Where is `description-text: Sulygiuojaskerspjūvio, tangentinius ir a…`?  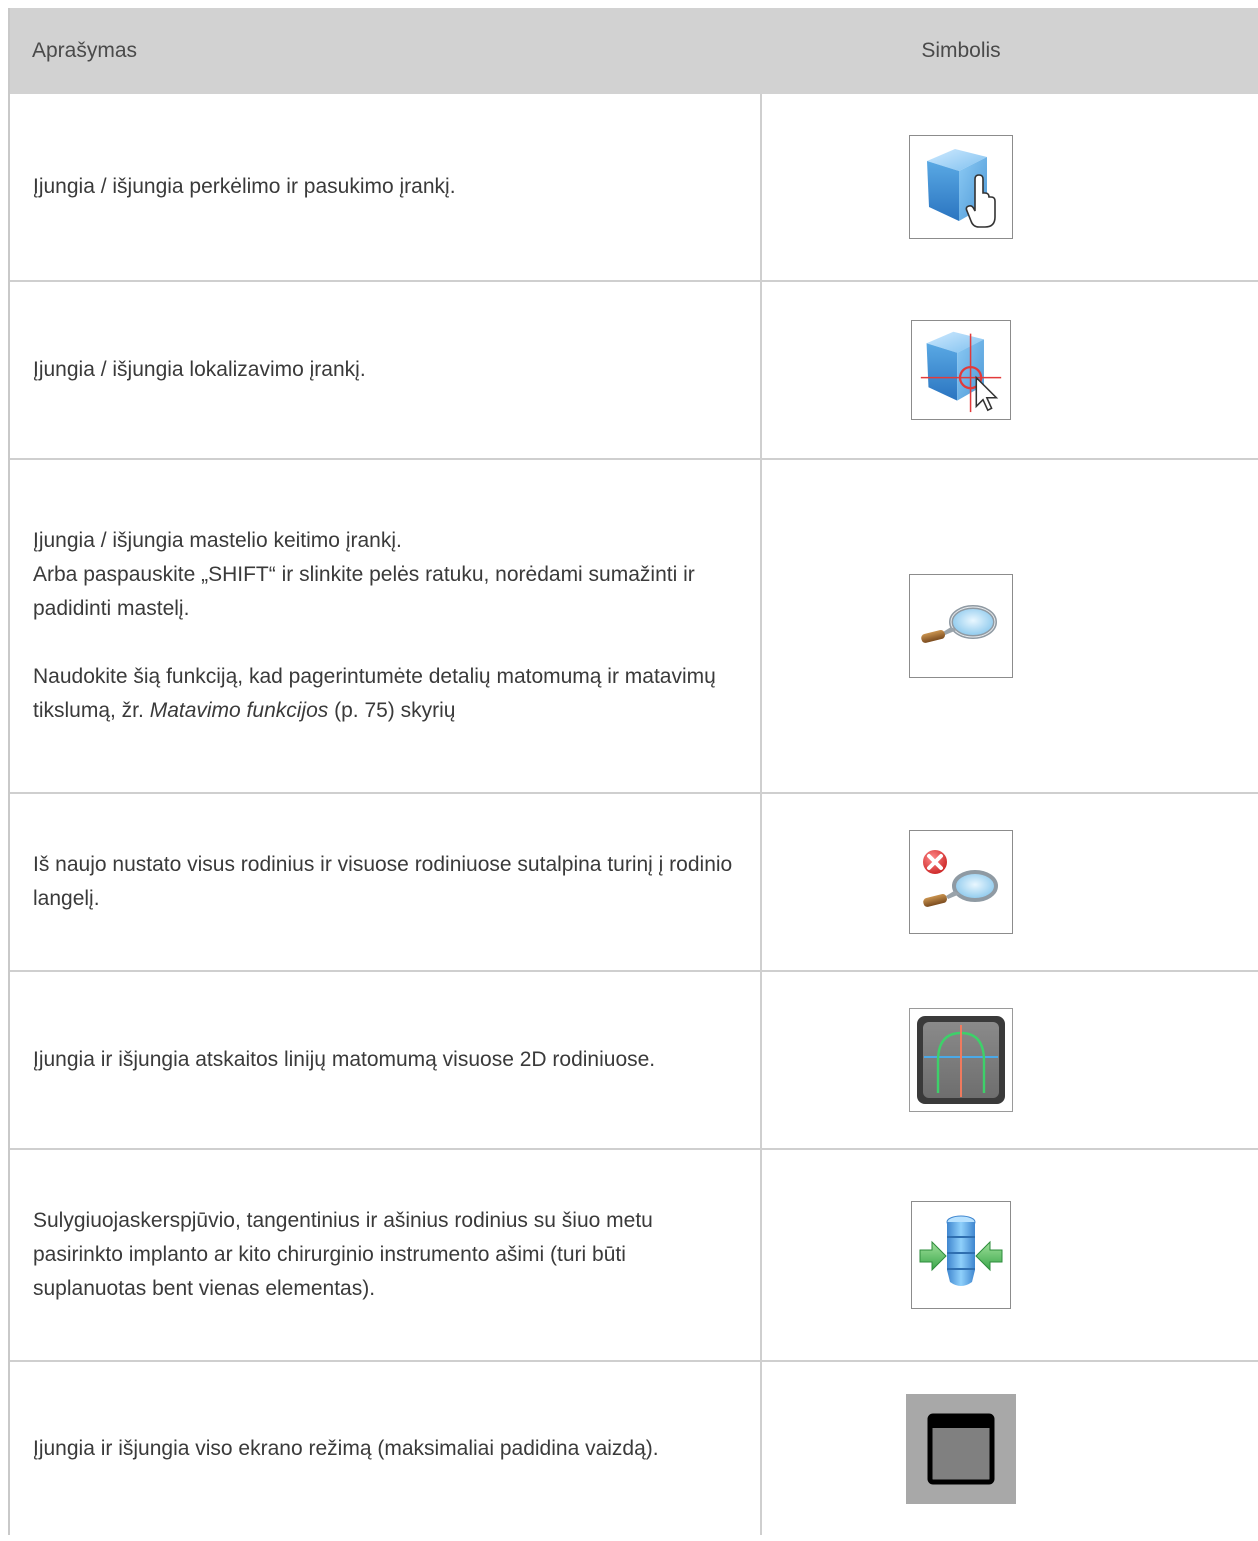
description-text: Sulygiuojaskerspjūvio, tangentinius ir a… is located at coordinates (343, 1254).